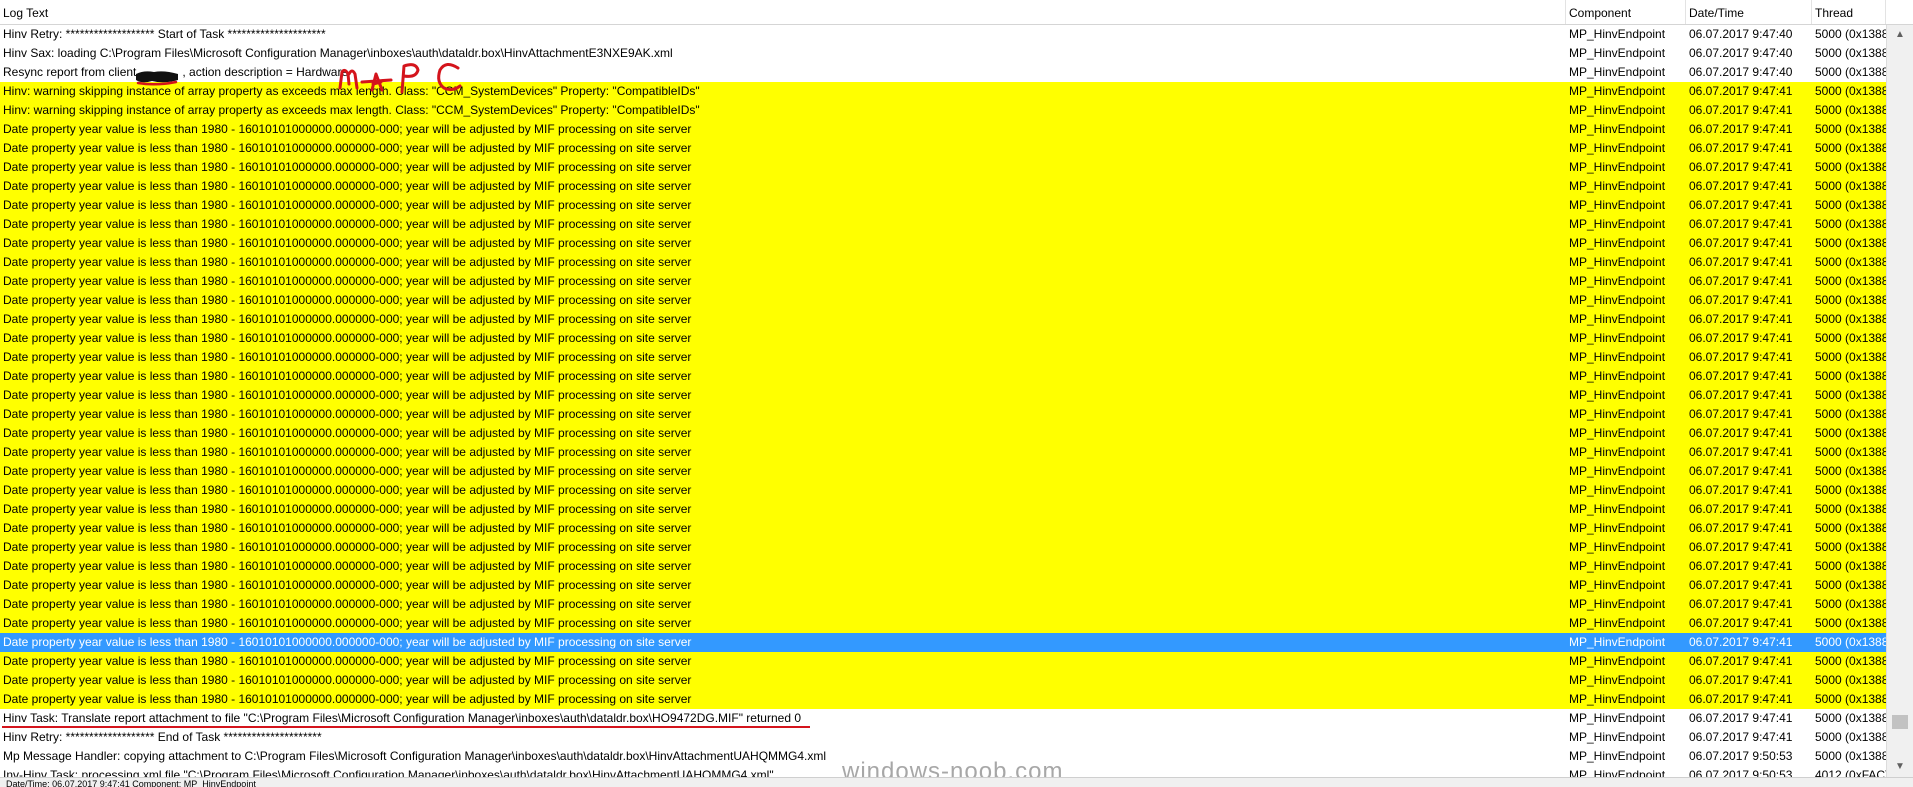 The image size is (1913, 787). Describe the element at coordinates (783, 12) in the screenshot. I see `column-header-log-text: Log Text` at that location.